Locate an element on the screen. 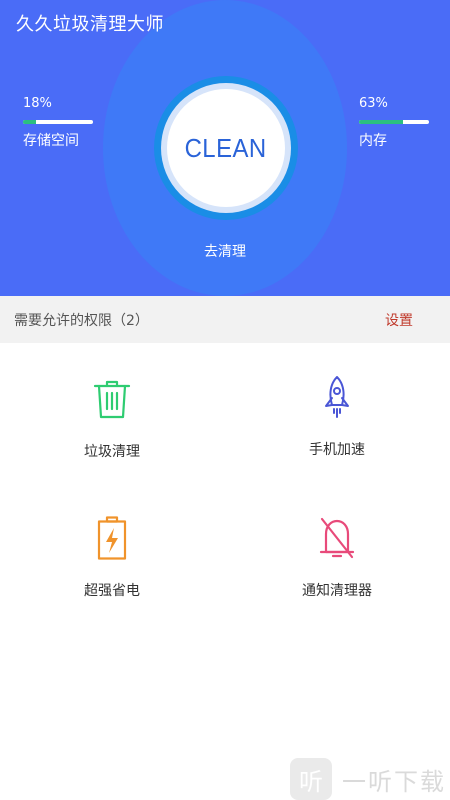 The height and width of the screenshot is (800, 450). permissions-bar: 需要允许的权限（2） 设置 is located at coordinates (225, 319).